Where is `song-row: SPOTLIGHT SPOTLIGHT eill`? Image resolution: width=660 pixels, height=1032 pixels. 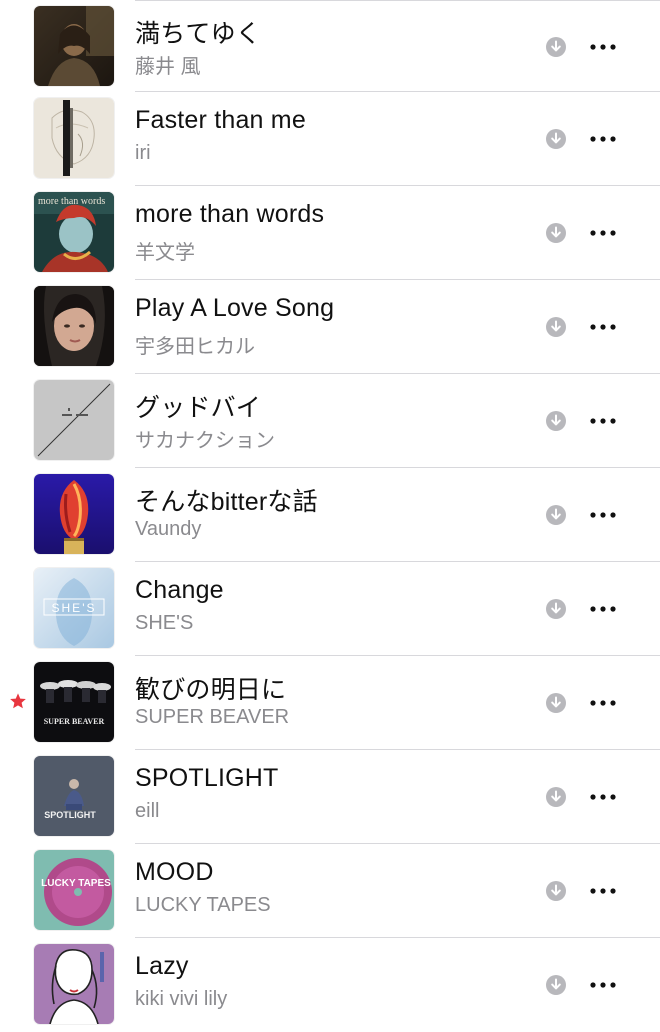 song-row: SPOTLIGHT SPOTLIGHT eill is located at coordinates (330, 797).